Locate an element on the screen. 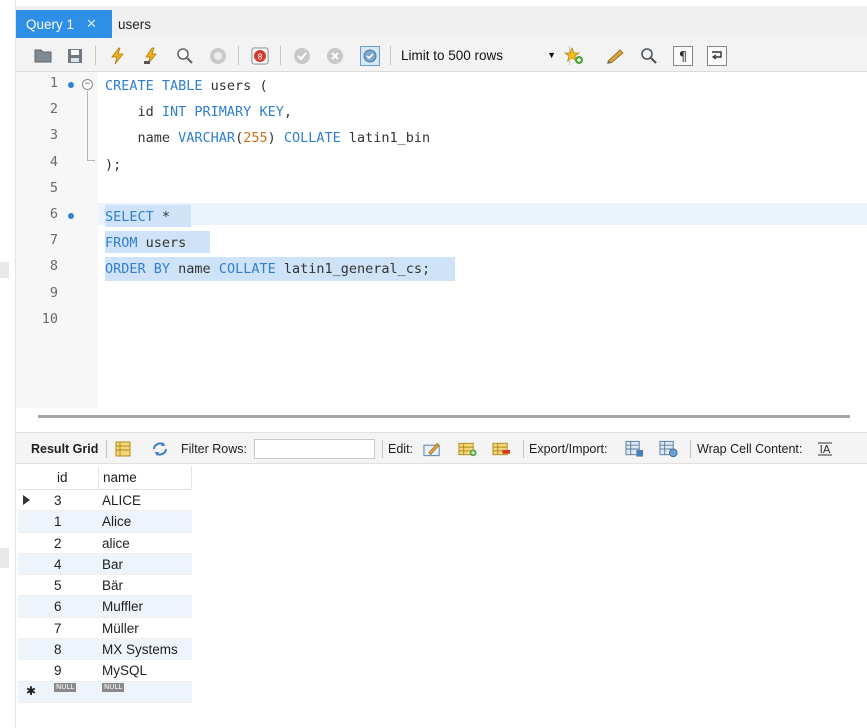  cell-name: Bar is located at coordinates (145, 564).